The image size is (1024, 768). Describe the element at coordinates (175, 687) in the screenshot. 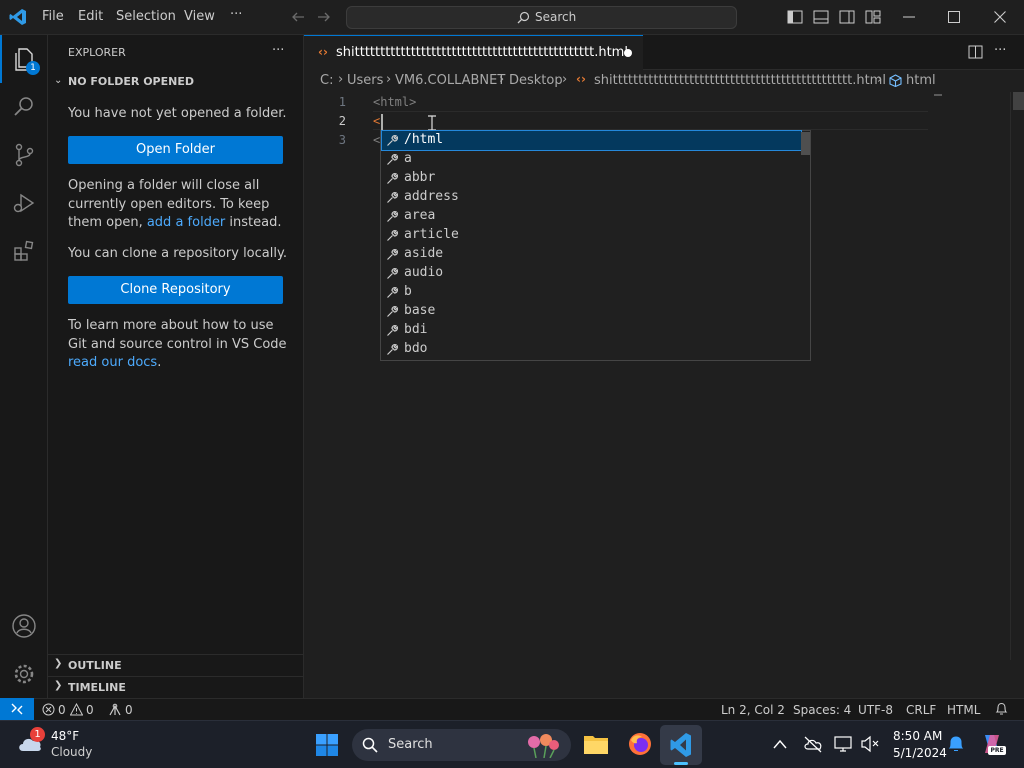

I see `timeline-section-header: ❯ TIMELINE` at that location.